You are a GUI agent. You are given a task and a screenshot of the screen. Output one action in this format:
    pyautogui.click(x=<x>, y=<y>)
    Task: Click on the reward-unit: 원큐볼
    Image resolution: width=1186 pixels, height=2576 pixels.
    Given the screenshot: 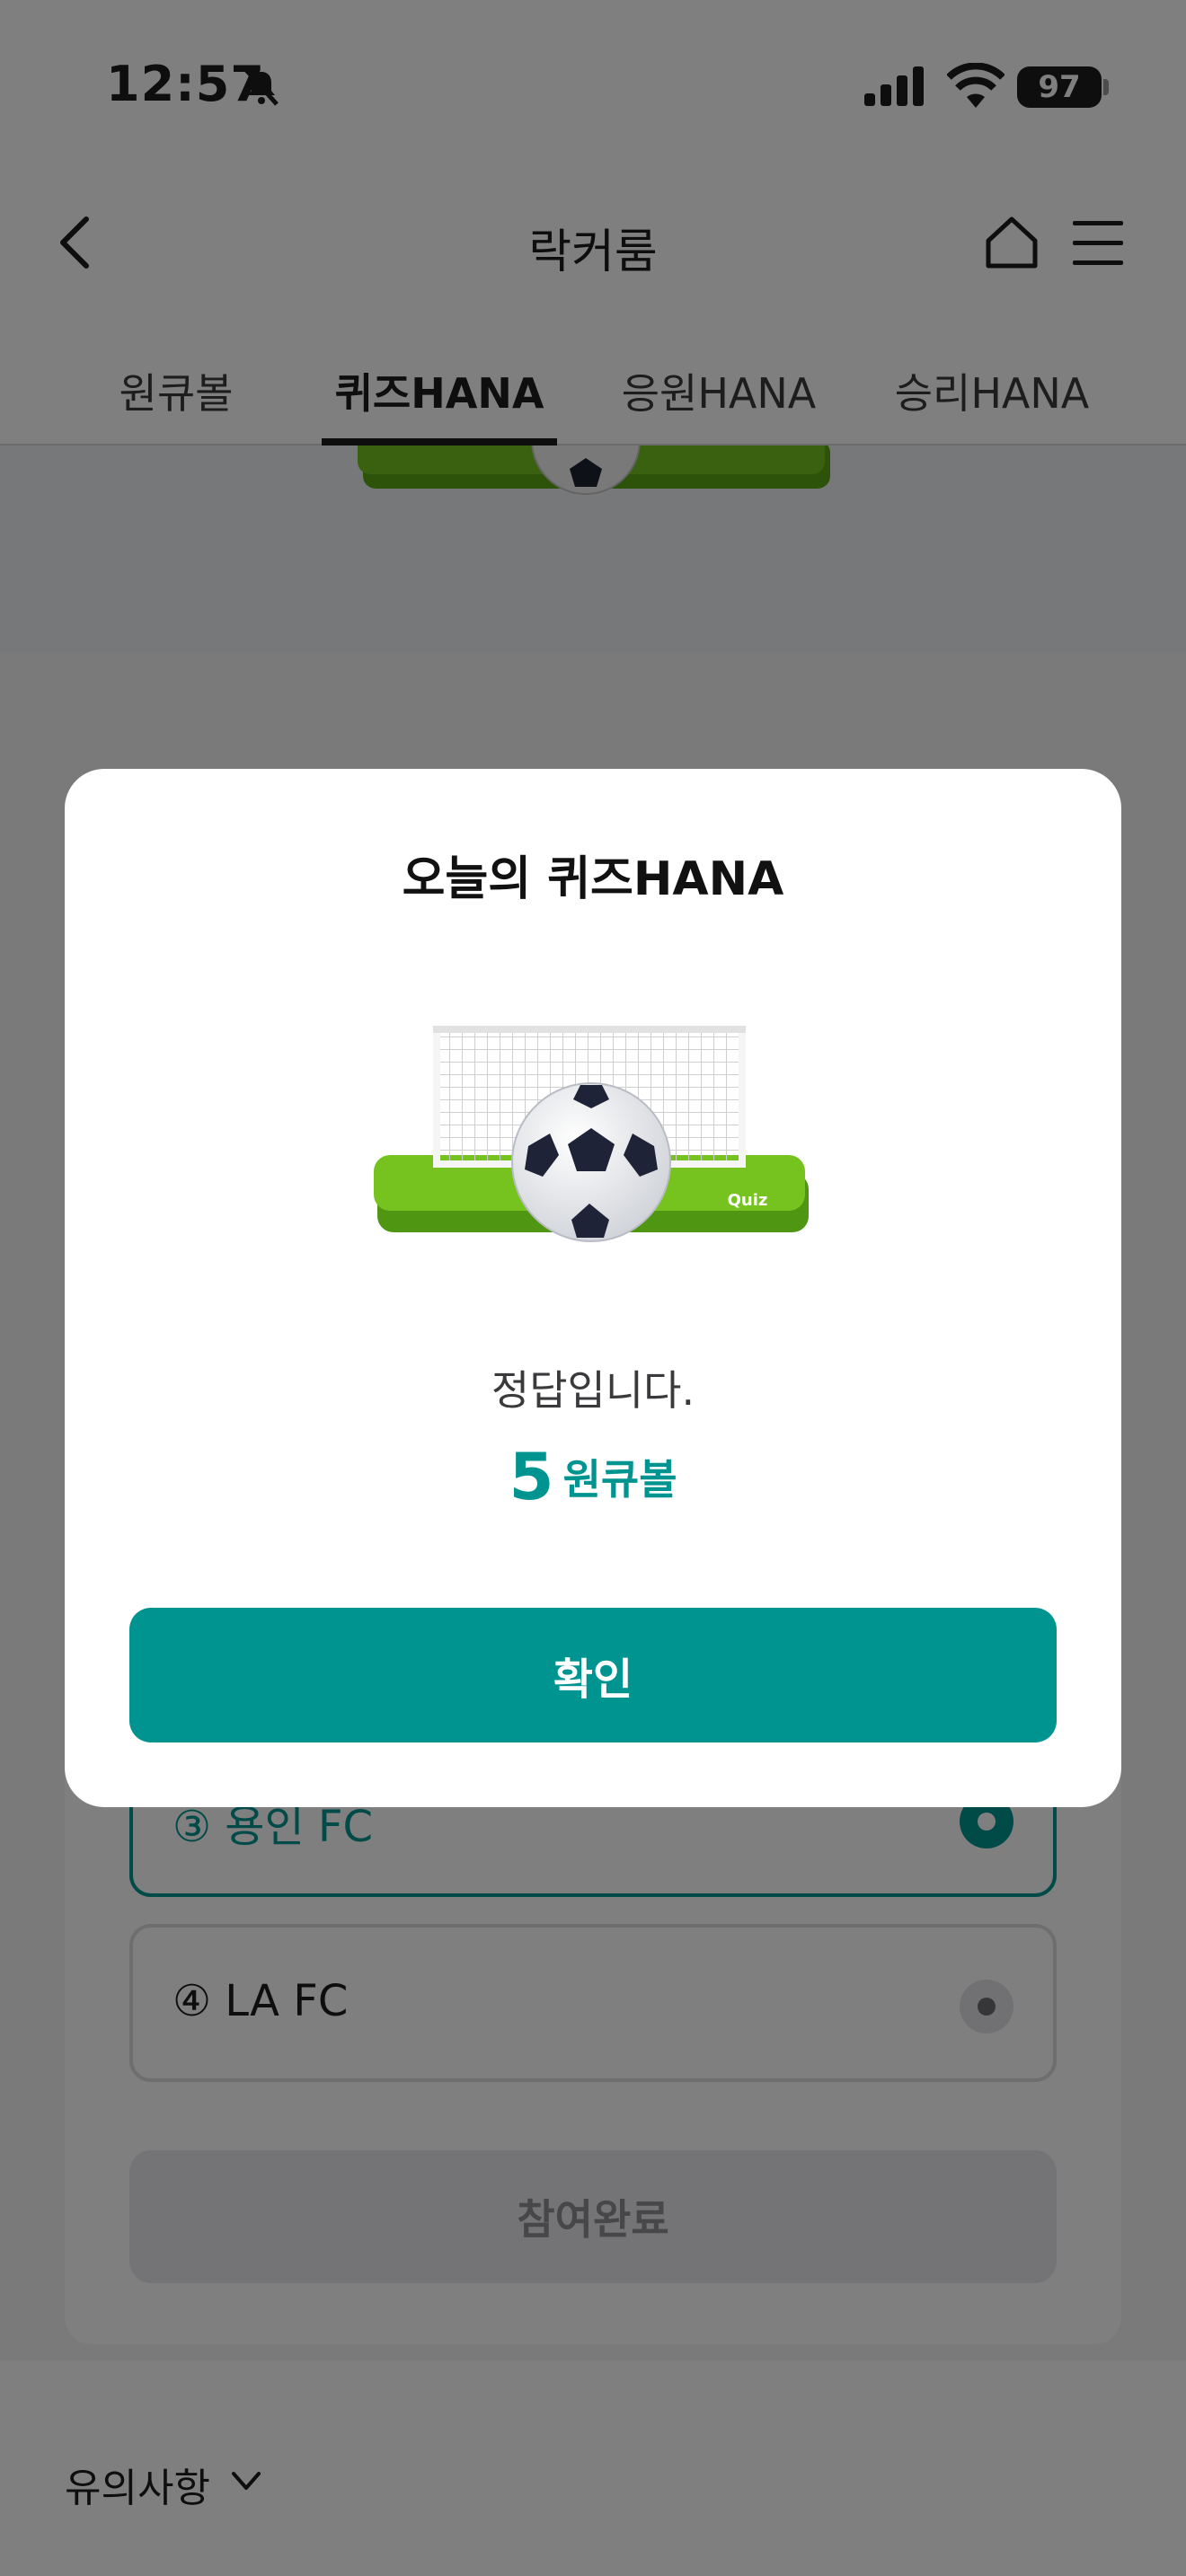 What is the action you would take?
    pyautogui.click(x=619, y=1479)
    